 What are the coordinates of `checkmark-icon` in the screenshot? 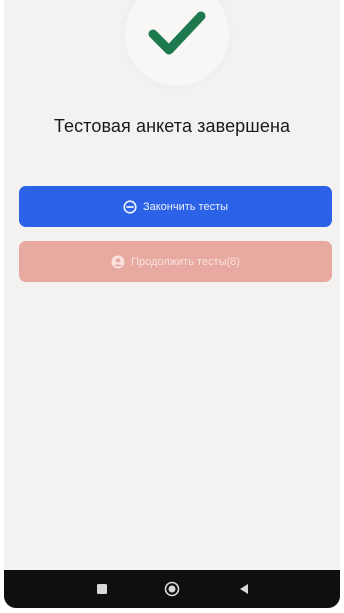 It's located at (177, 33).